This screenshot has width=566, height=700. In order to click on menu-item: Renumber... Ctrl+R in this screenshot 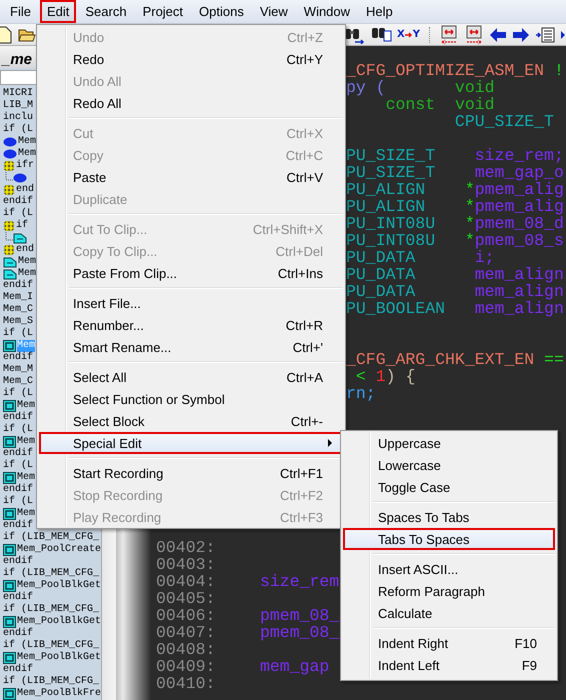, I will do `click(191, 325)`.